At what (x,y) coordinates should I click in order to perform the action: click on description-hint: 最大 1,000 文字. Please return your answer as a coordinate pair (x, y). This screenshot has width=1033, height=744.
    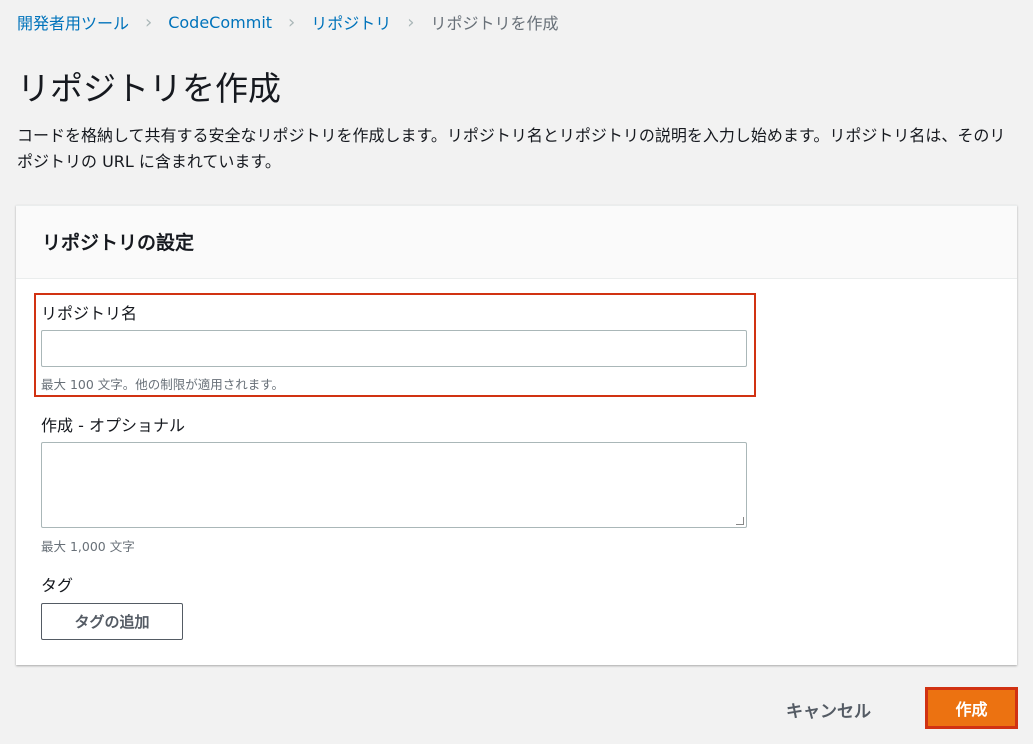
    Looking at the image, I should click on (88, 546).